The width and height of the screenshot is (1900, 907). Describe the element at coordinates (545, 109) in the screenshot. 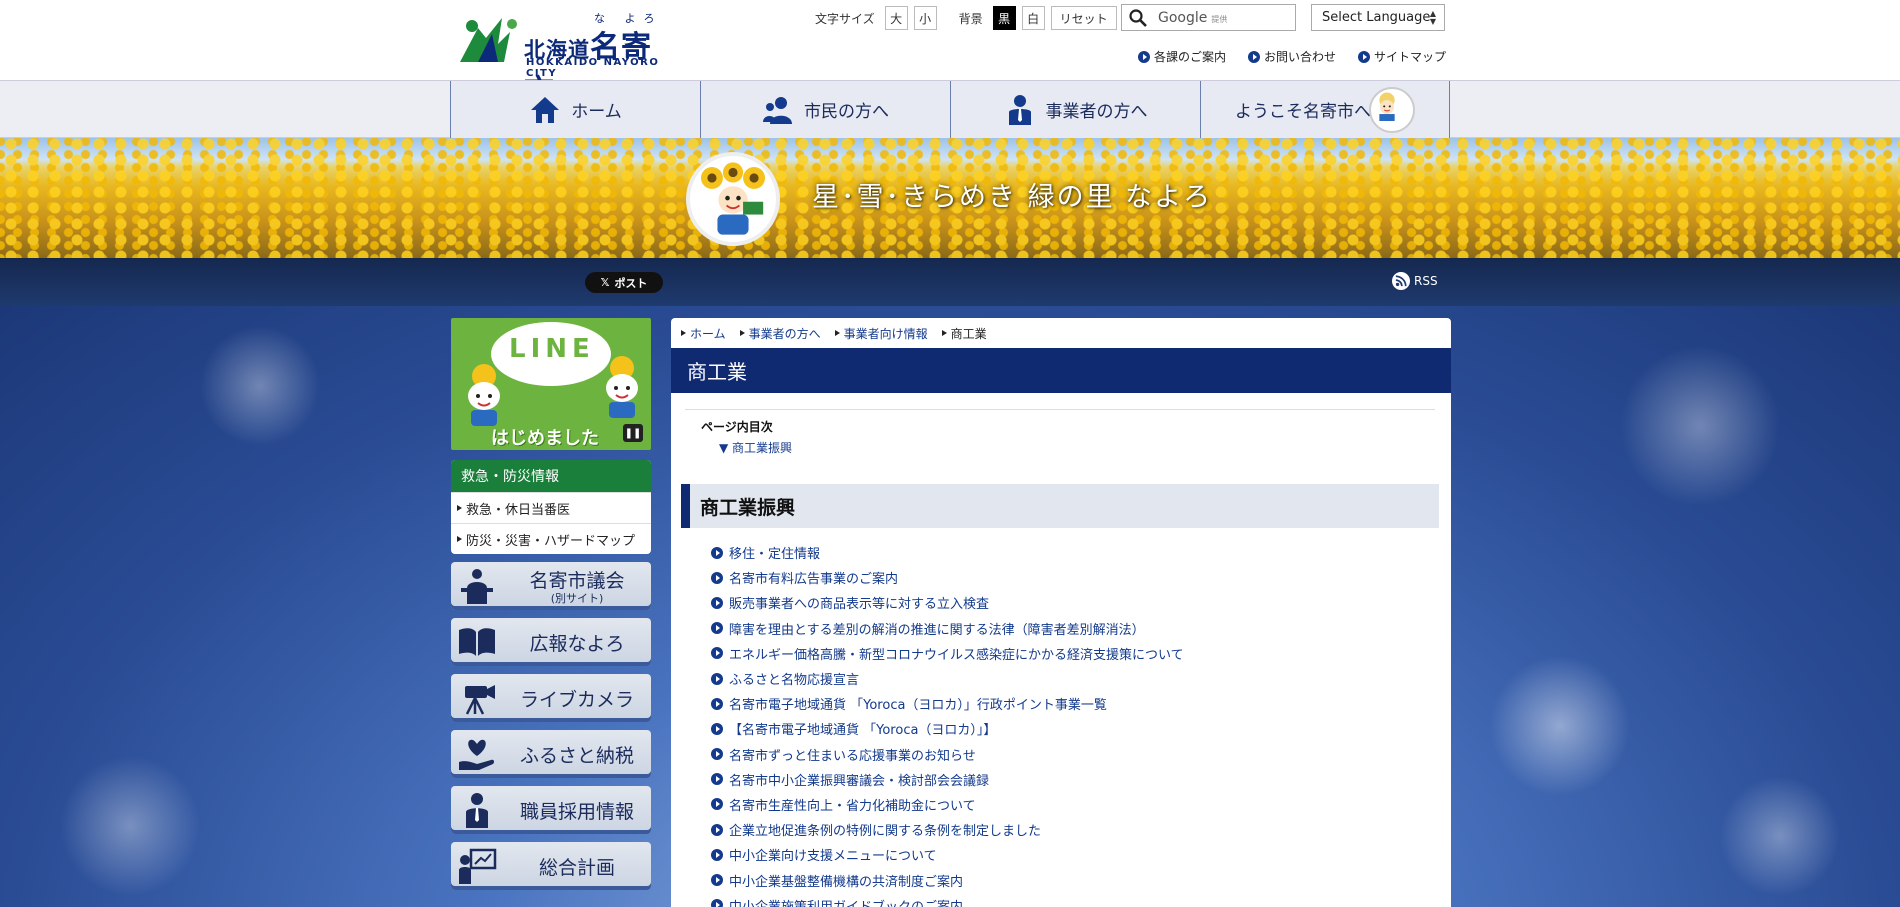

I see `home-icon` at that location.